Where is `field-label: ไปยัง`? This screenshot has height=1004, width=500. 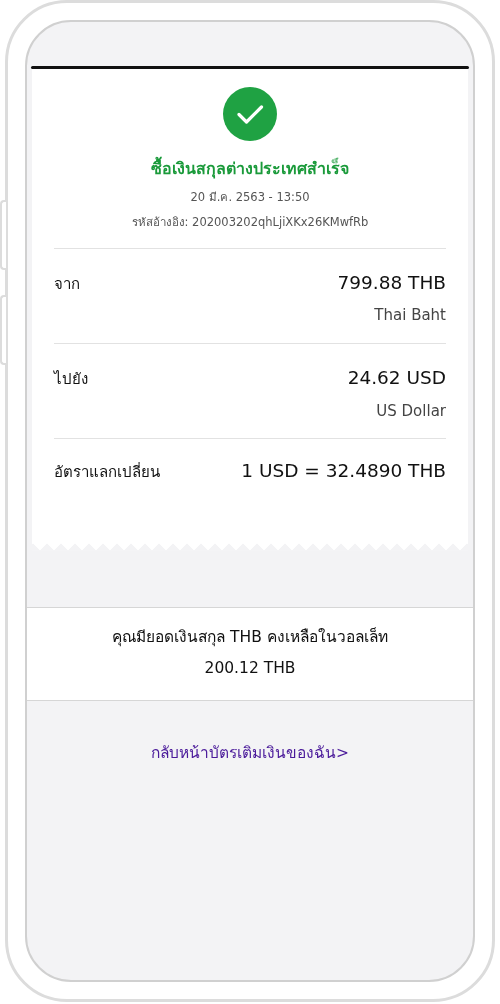 field-label: ไปยัง is located at coordinates (71, 379).